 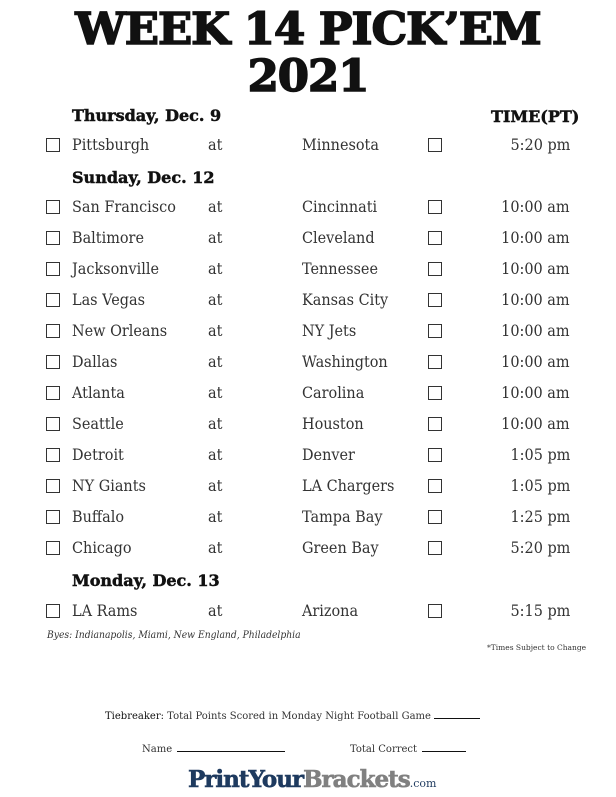 I want to click on game-row: Buffalo at Tampa Bay 1:25 pm, so click(x=308, y=518).